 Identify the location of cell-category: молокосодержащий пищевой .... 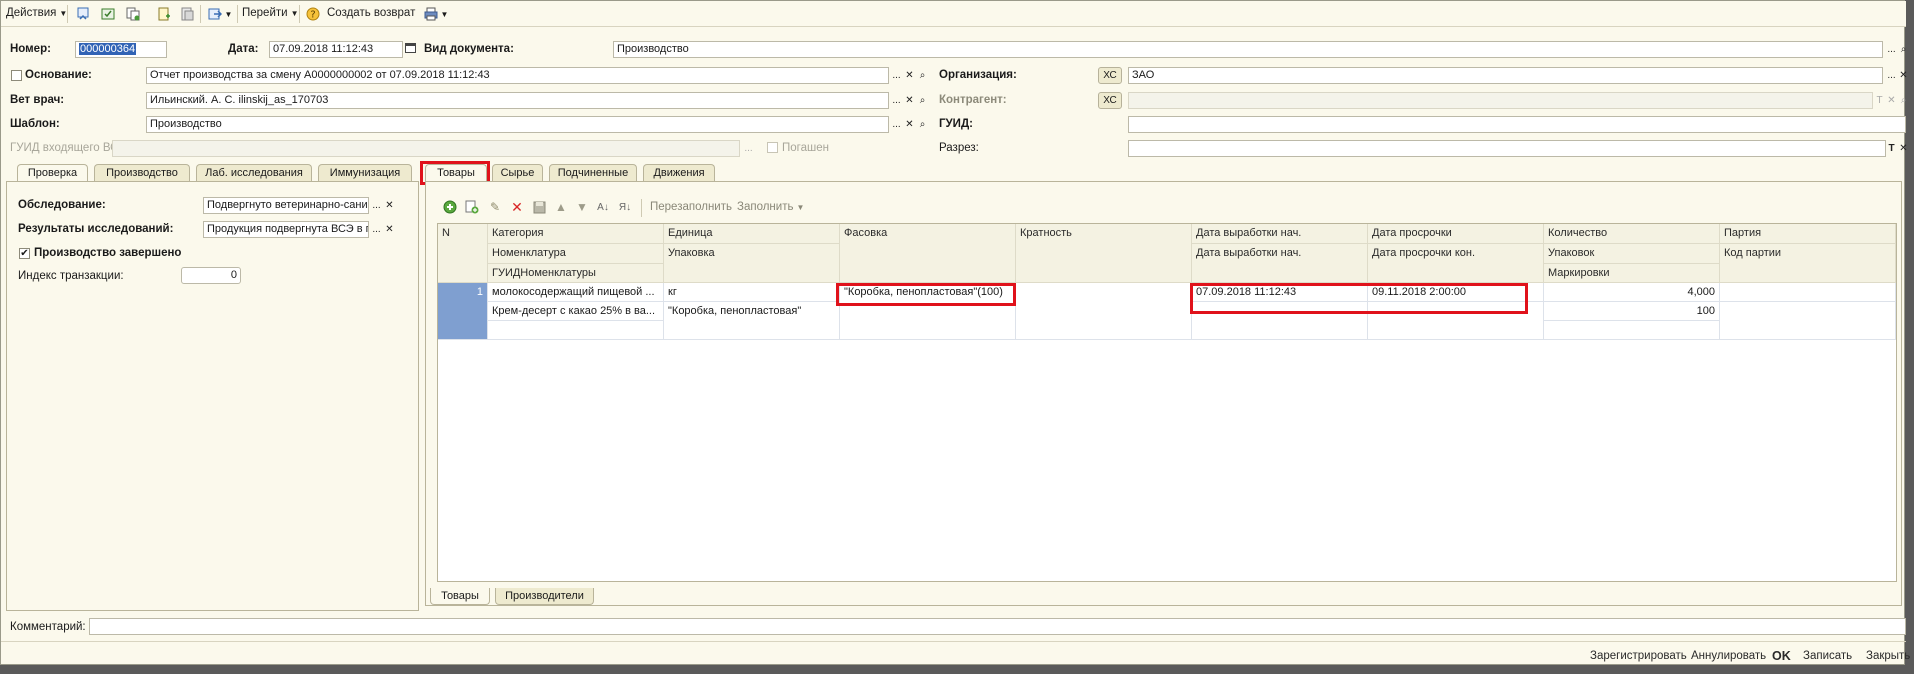
(576, 292).